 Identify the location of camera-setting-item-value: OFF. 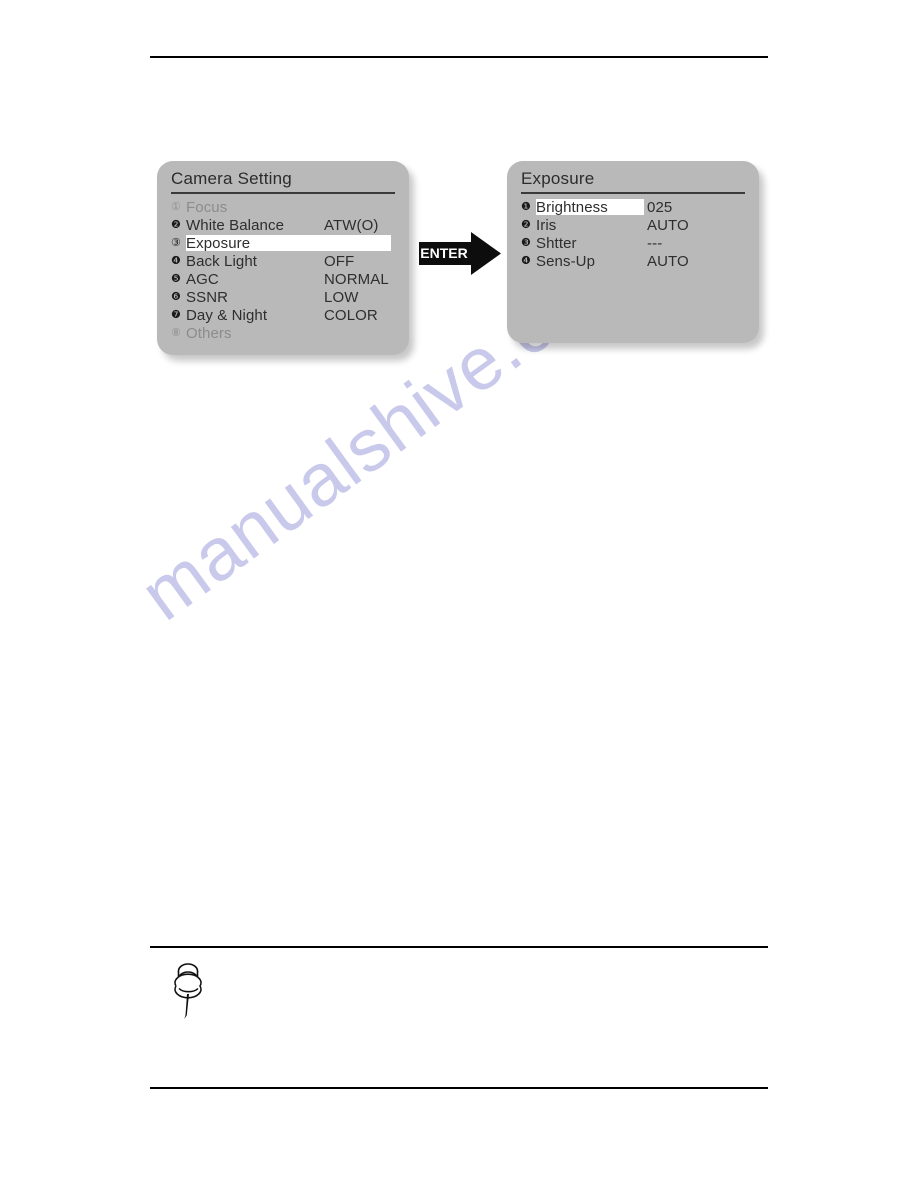
(339, 261).